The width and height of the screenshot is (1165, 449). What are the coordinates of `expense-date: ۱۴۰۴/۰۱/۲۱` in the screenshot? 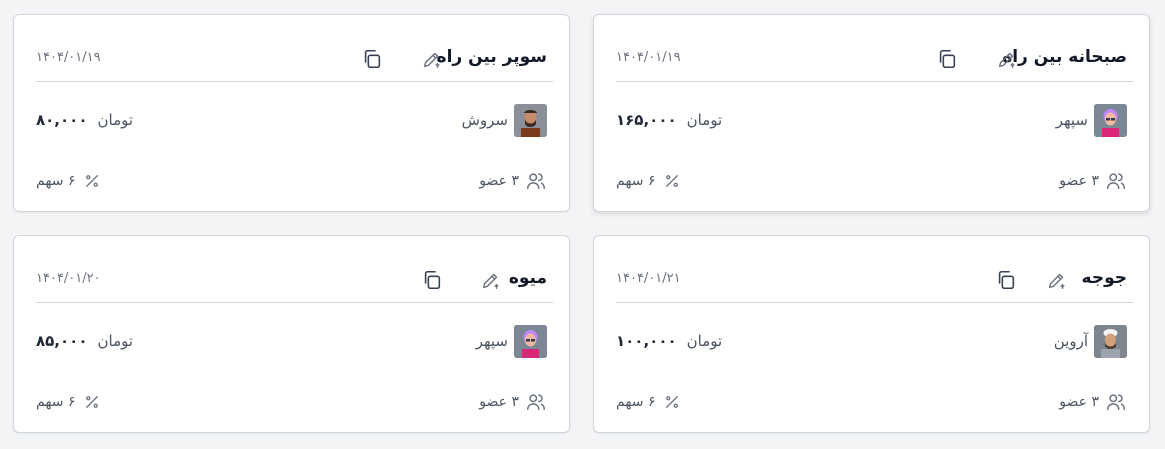 It's located at (648, 278).